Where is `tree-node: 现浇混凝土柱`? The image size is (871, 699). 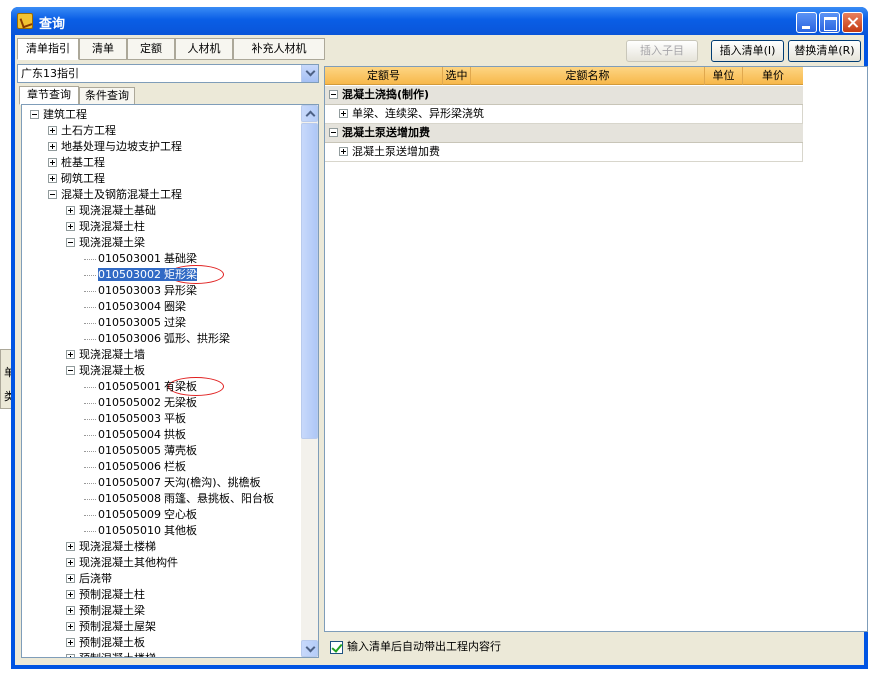 tree-node: 现浇混凝土柱 is located at coordinates (105, 227).